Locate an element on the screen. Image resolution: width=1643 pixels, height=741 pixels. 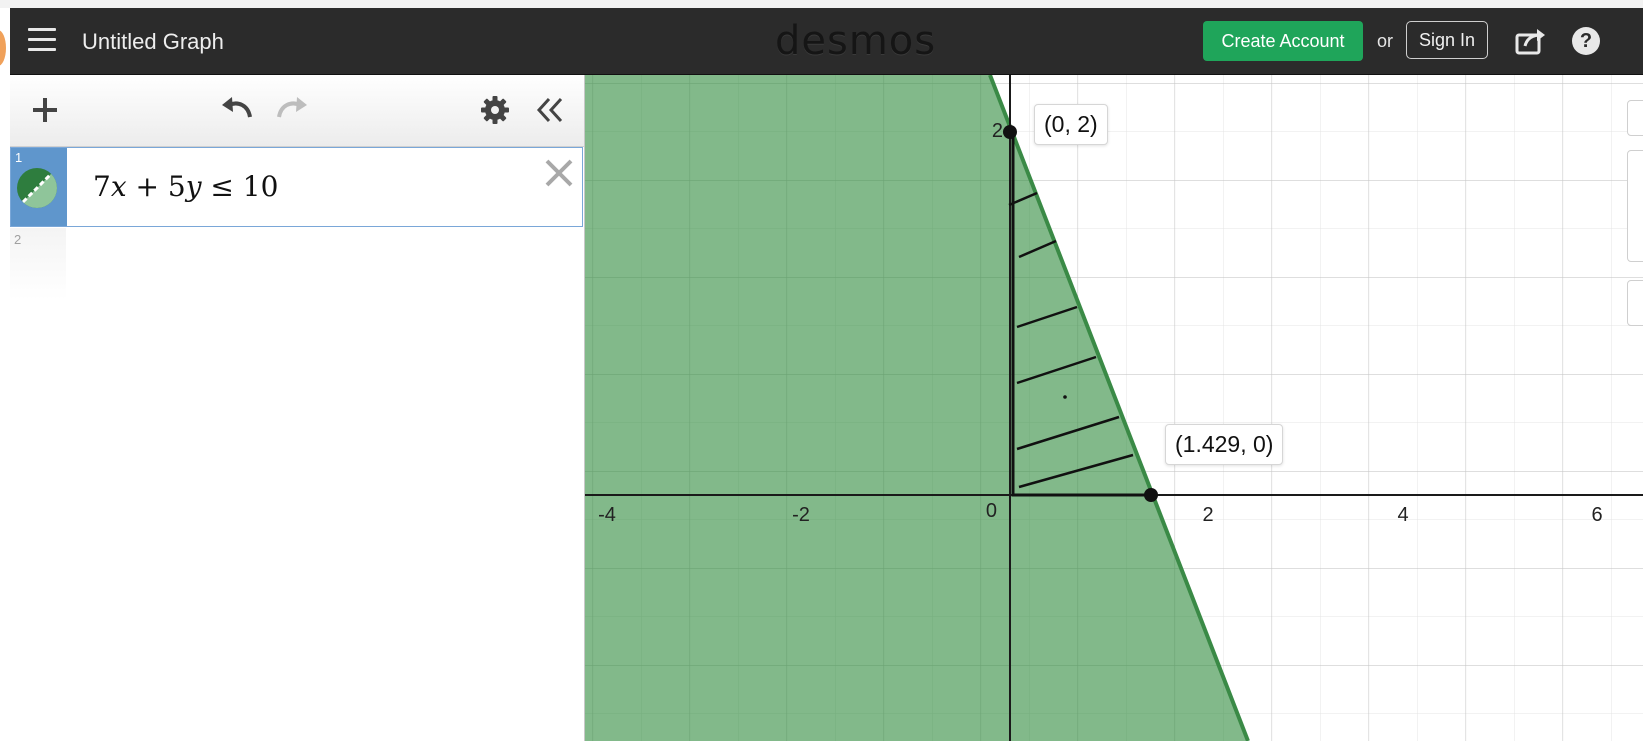
share-icon is located at coordinates (1531, 41).